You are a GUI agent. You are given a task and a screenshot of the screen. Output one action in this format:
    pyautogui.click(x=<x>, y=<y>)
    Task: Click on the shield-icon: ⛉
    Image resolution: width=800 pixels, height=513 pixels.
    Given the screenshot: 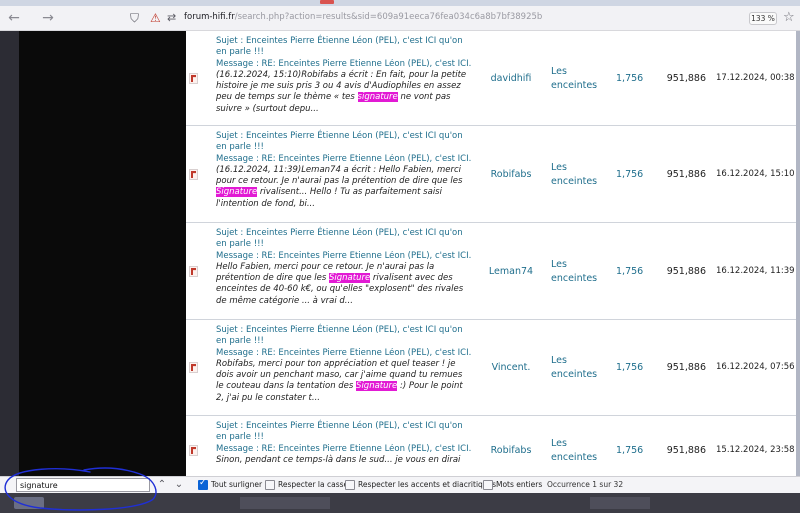 What is the action you would take?
    pyautogui.click(x=137, y=18)
    